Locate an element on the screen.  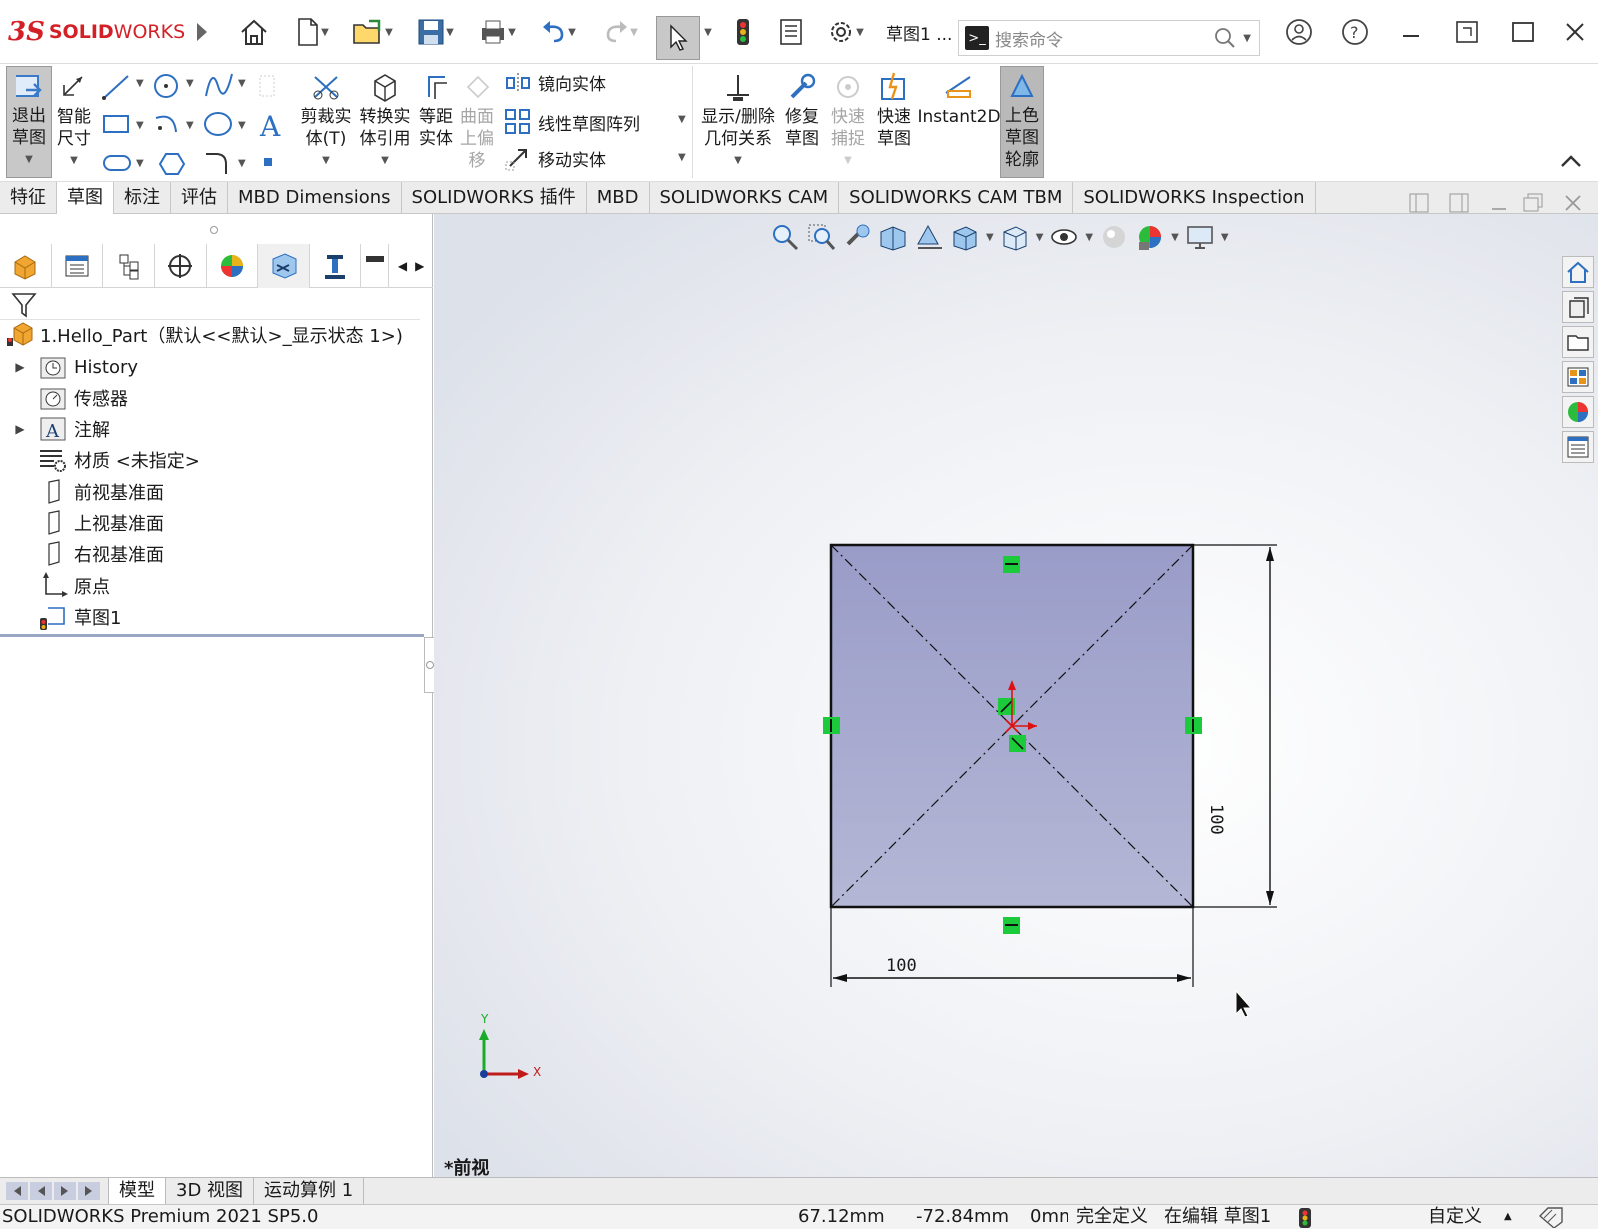
file-properties-icon is located at coordinates (791, 32).